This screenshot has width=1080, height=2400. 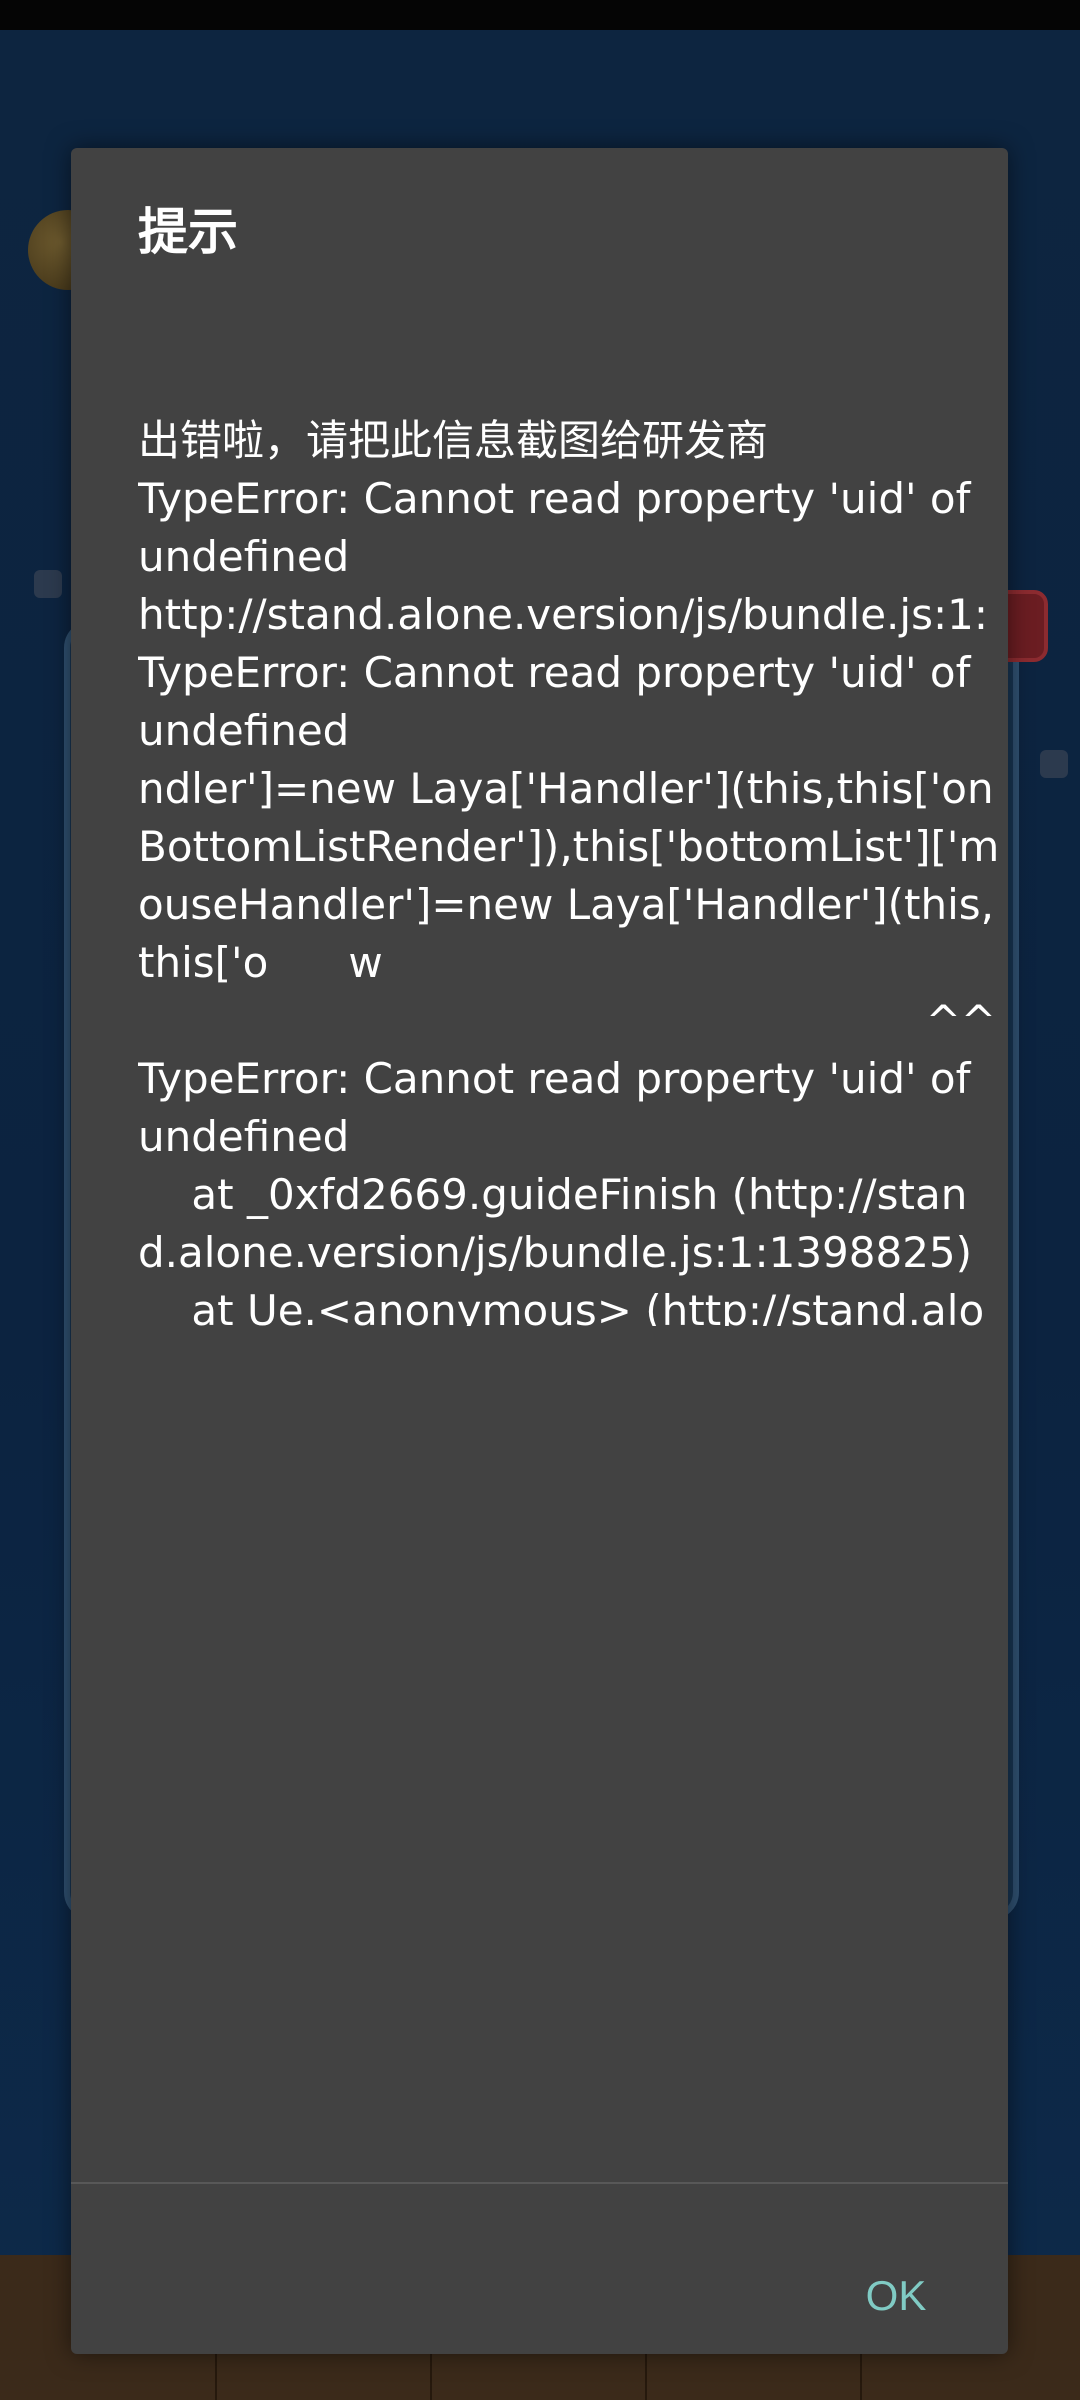 What do you see at coordinates (896, 2296) in the screenshot?
I see `ok-button: OK` at bounding box center [896, 2296].